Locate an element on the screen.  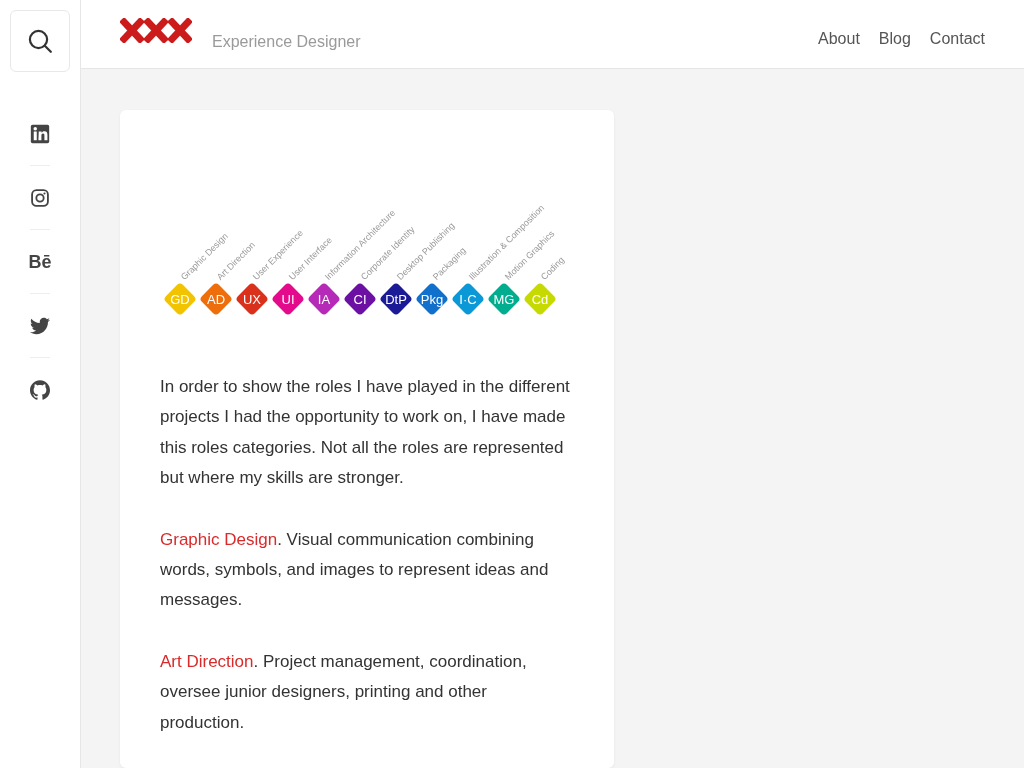
role-tile: GD is located at coordinates (180, 299).